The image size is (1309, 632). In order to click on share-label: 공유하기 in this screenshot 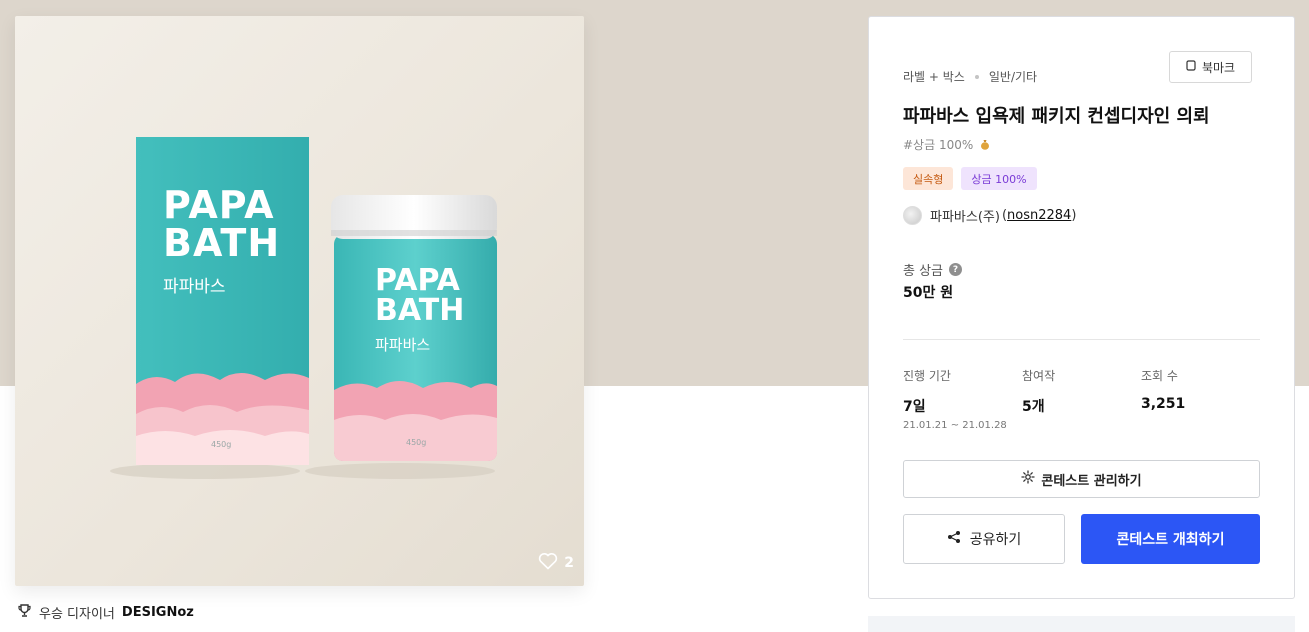, I will do `click(995, 540)`.